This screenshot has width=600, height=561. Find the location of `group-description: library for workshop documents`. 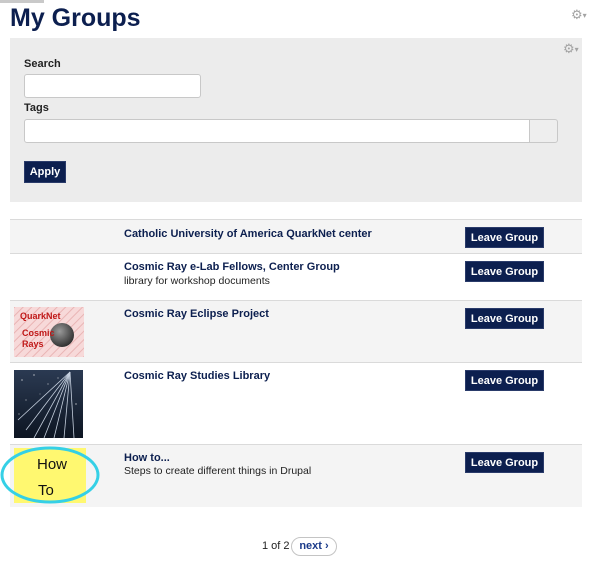

group-description: library for workshop documents is located at coordinates (197, 281).